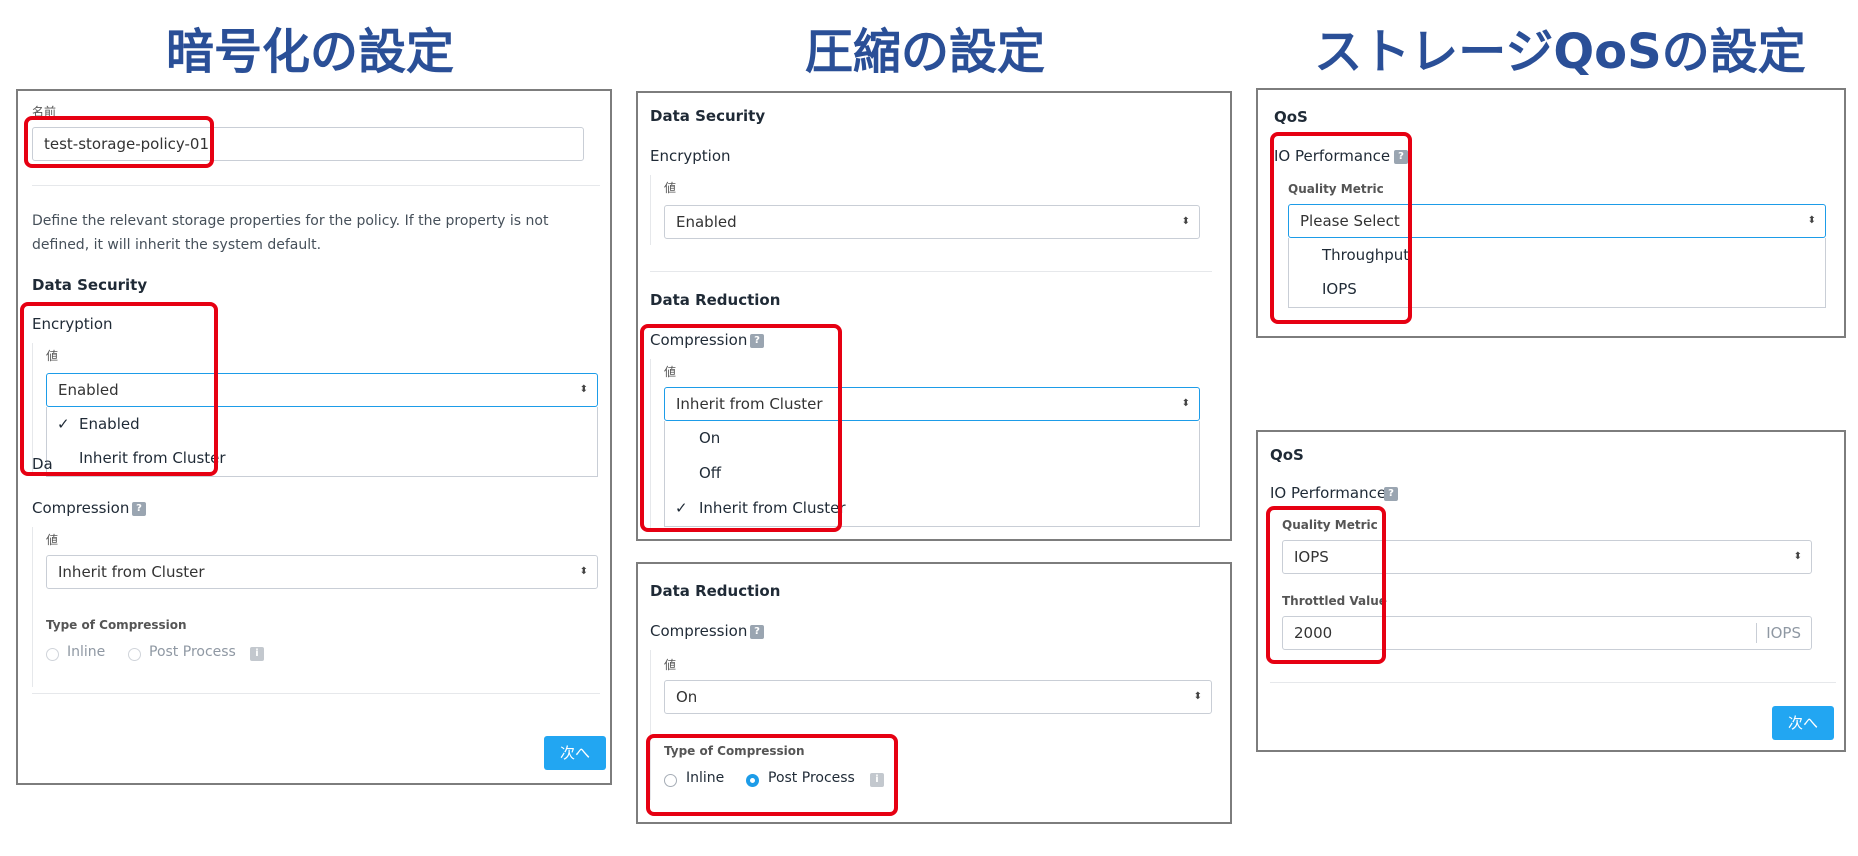  What do you see at coordinates (322, 572) in the screenshot?
I see `compression-select: Inherit from Cluster ⬍` at bounding box center [322, 572].